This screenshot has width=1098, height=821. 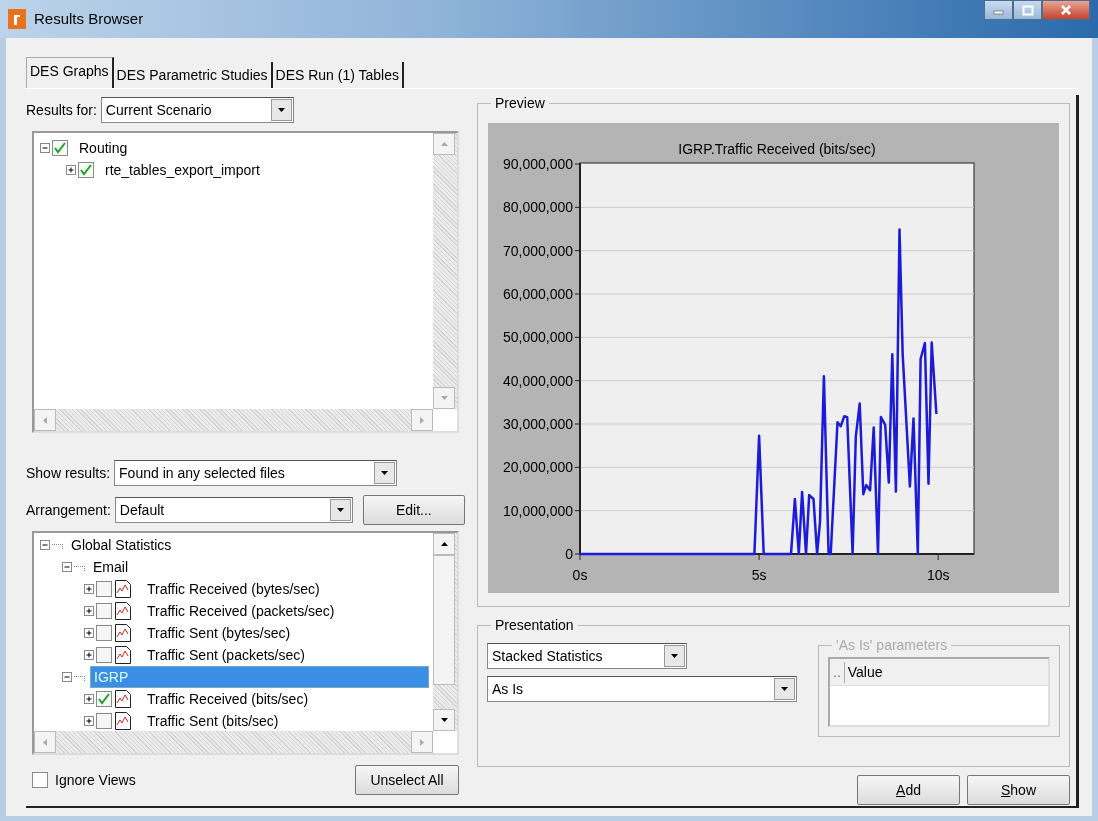 I want to click on window-title: Results Browser, so click(x=89, y=18).